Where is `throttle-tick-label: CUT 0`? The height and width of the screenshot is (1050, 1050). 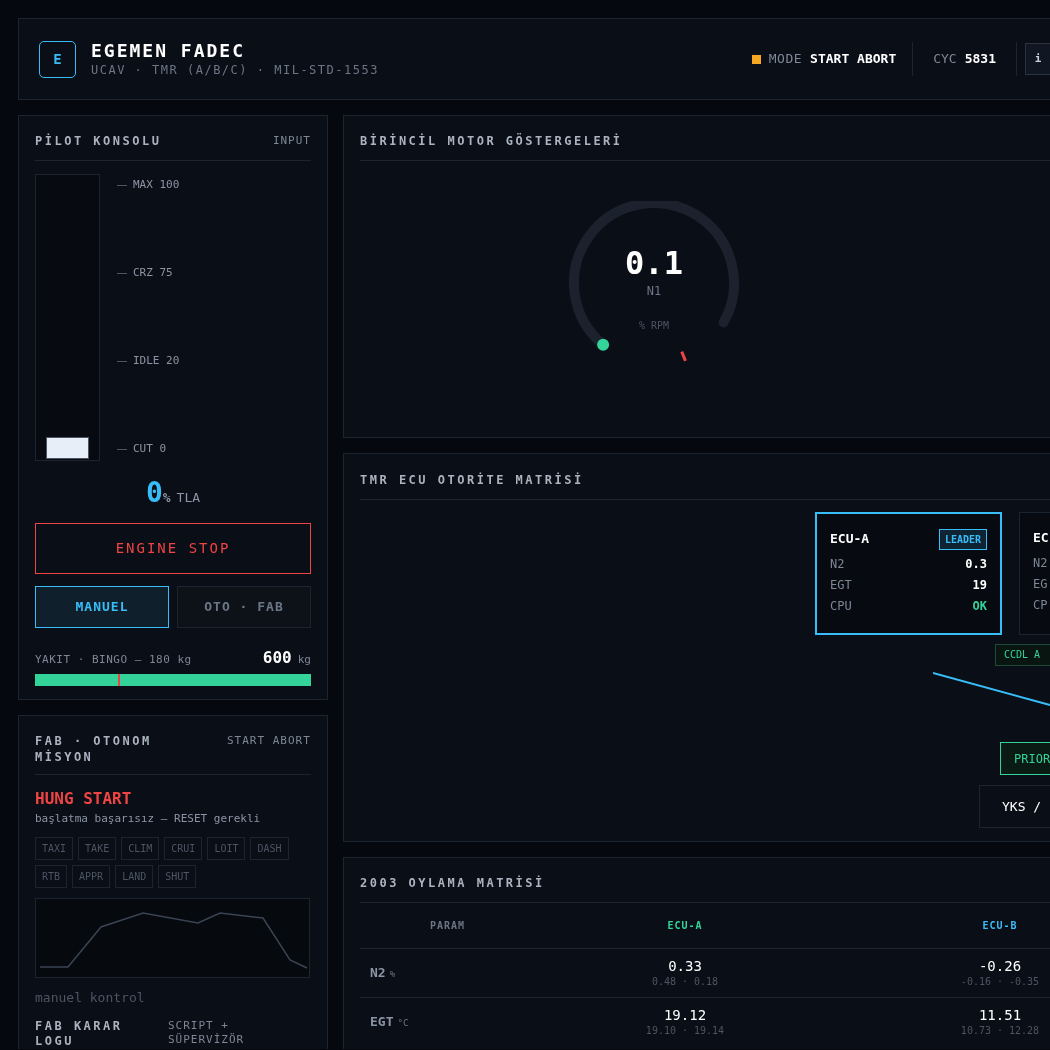 throttle-tick-label: CUT 0 is located at coordinates (150, 449).